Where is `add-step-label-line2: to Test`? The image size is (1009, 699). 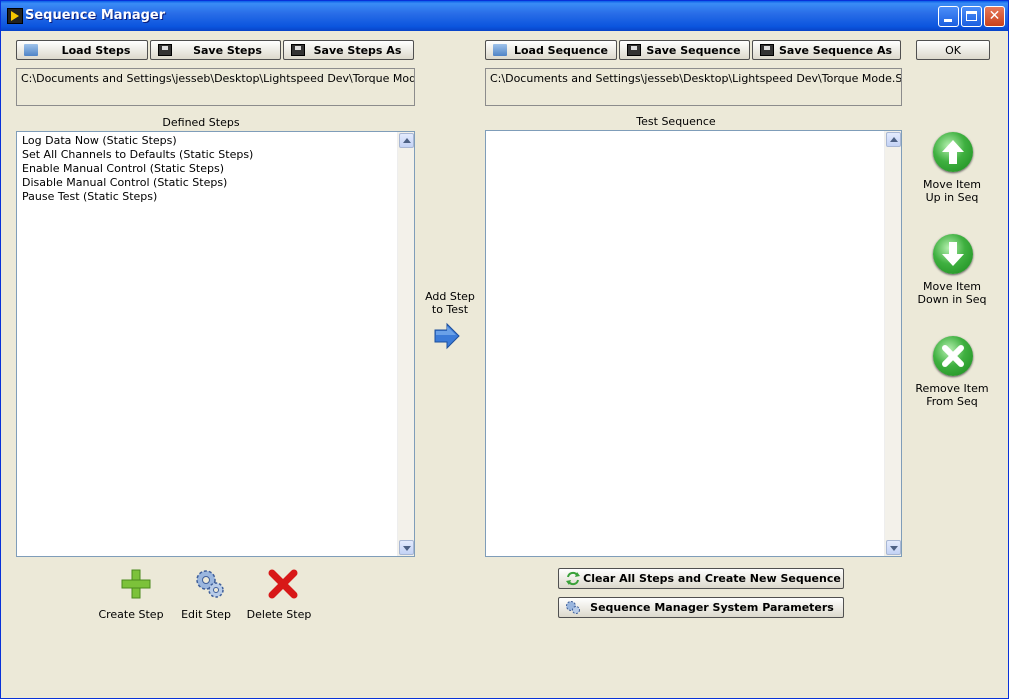
add-step-label-line2: to Test is located at coordinates (450, 309).